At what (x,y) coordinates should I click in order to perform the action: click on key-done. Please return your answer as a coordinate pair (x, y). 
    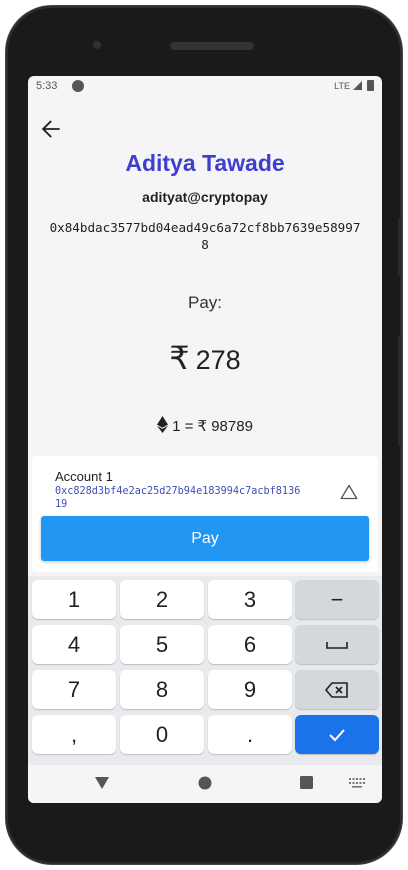
    Looking at the image, I should click on (337, 734).